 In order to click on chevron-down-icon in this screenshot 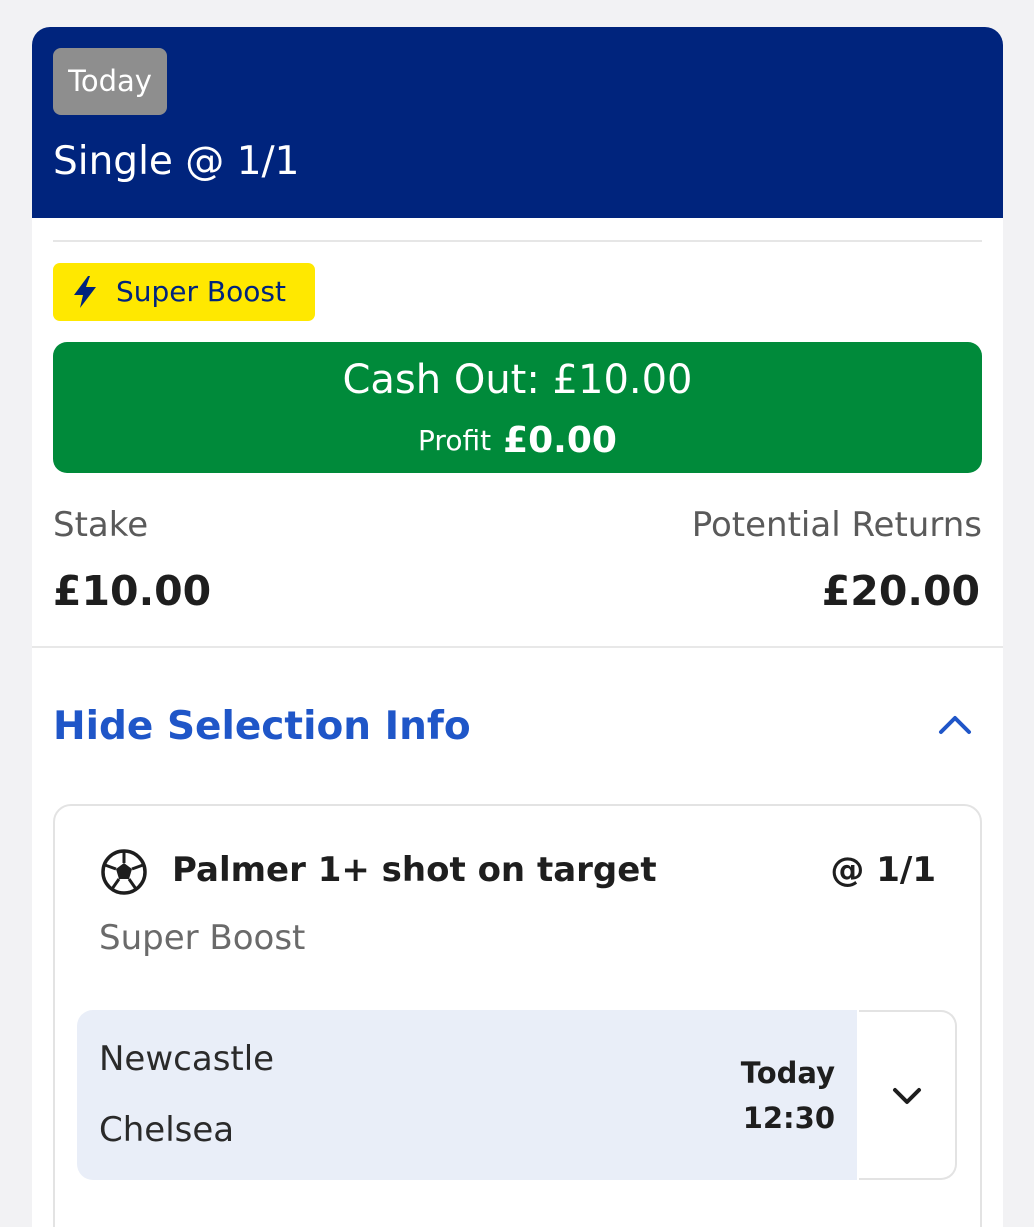, I will do `click(907, 1096)`.